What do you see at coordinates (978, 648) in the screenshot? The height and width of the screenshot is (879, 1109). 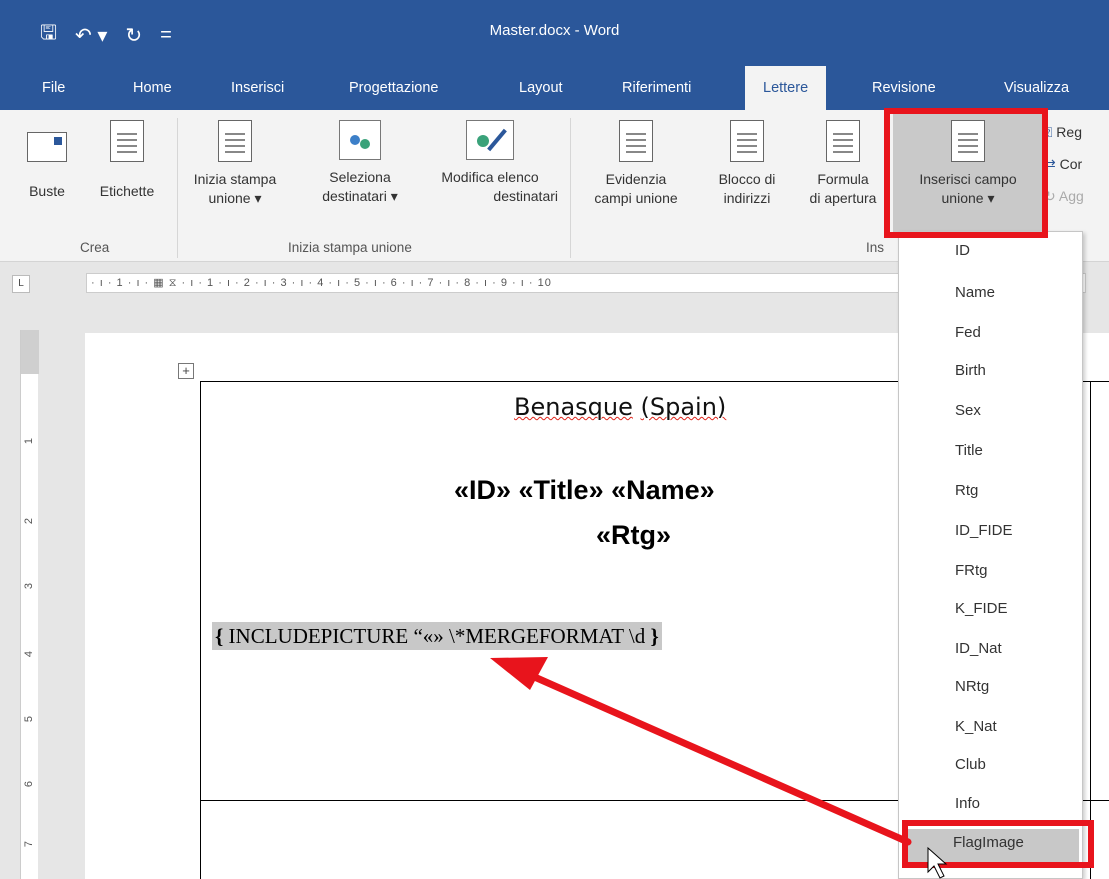 I see `merge-field-item-id-nat: ID_Nat` at bounding box center [978, 648].